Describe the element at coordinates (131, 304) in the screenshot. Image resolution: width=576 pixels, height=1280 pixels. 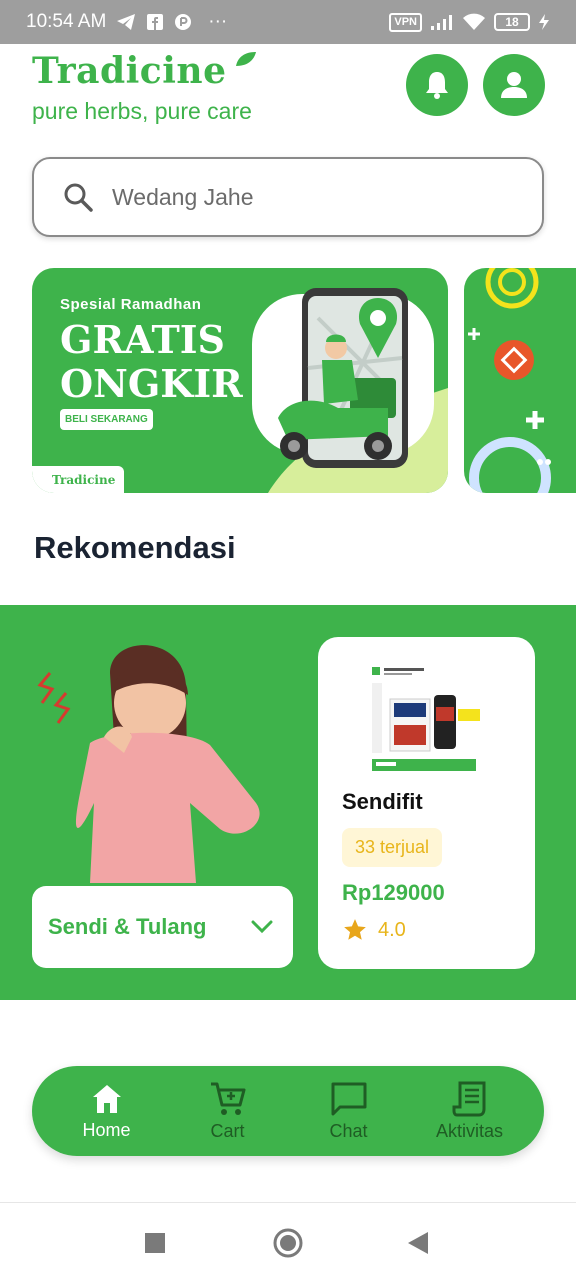
I see `banner-subtitle: Spesial Ramadhan` at that location.